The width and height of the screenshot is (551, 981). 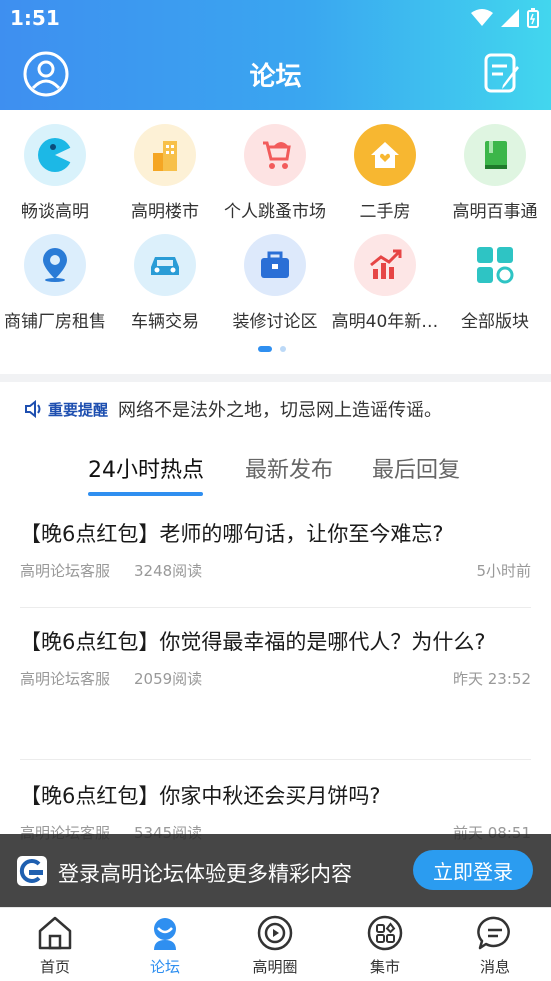 What do you see at coordinates (35, 18) in the screenshot?
I see `status-time: 1:51` at bounding box center [35, 18].